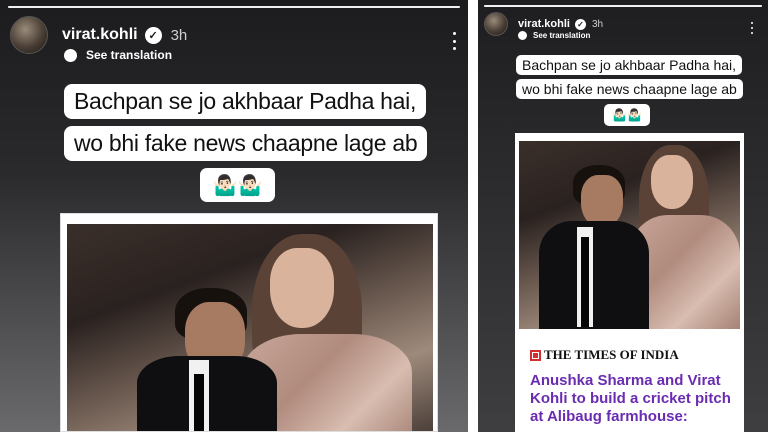 This screenshot has height=432, width=768. Describe the element at coordinates (535, 355) in the screenshot. I see `toi-logo-icon` at that location.